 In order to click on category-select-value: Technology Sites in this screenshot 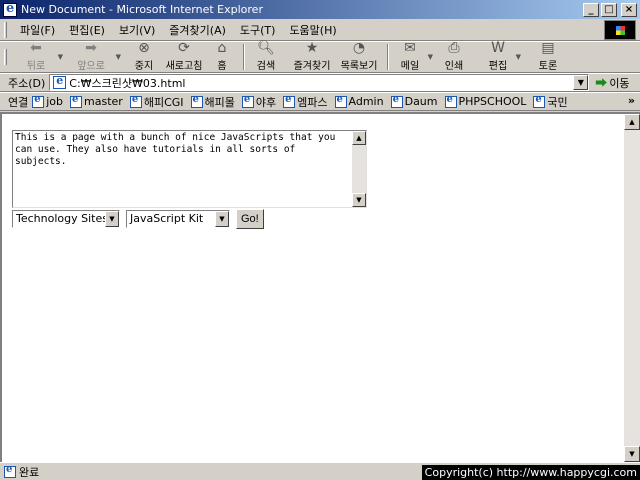, I will do `click(62, 218)`.